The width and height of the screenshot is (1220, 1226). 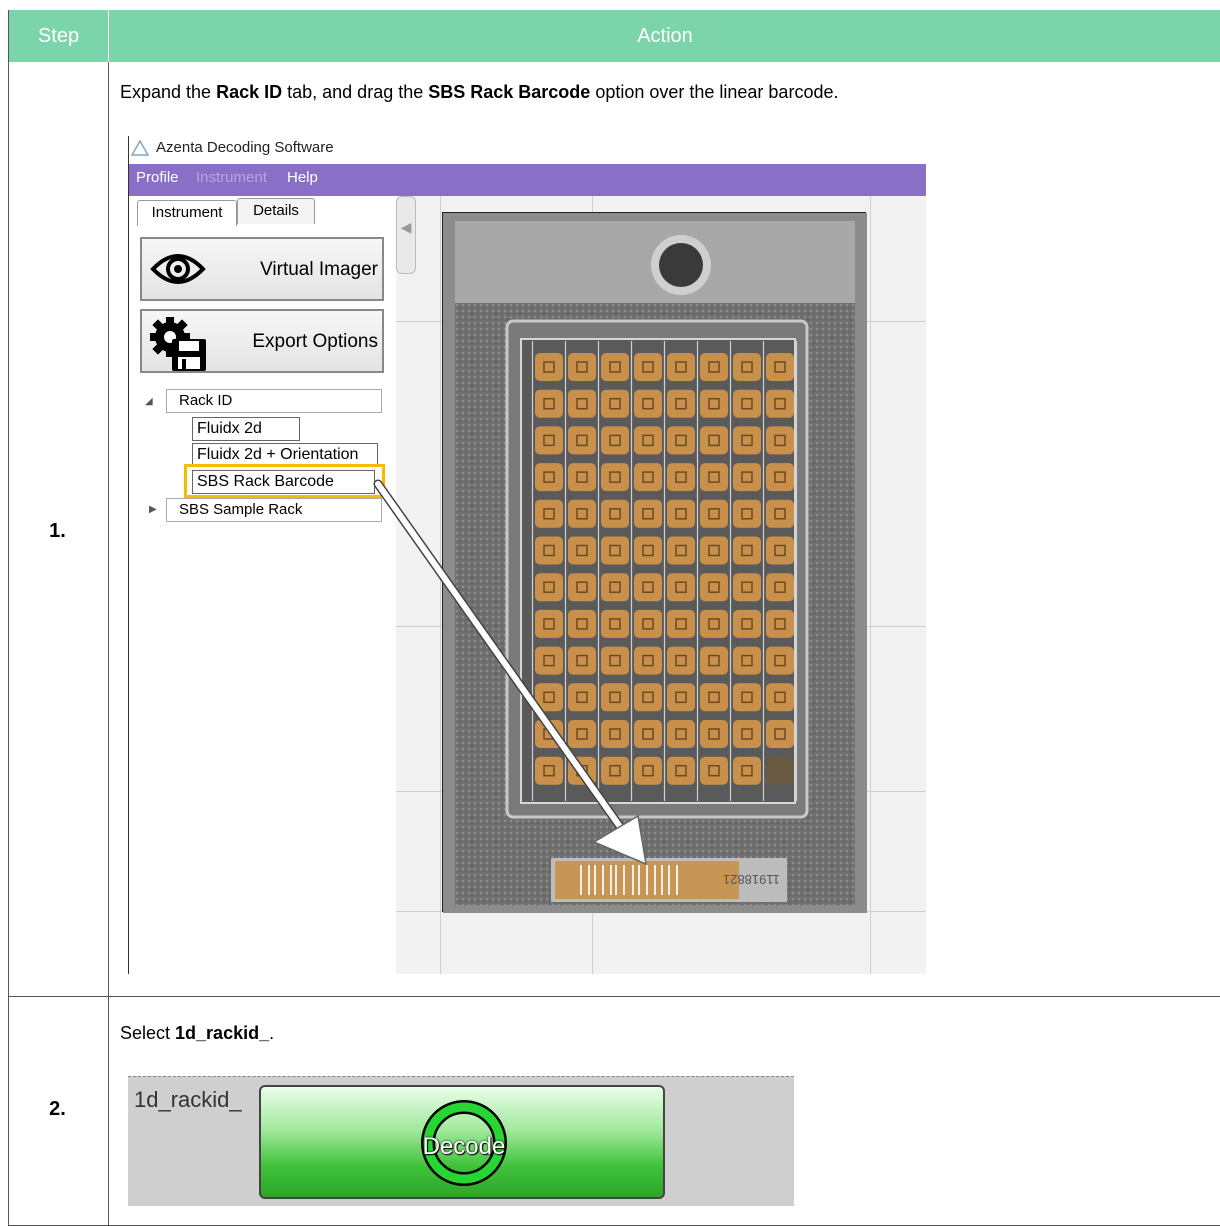 What do you see at coordinates (464, 1146) in the screenshot?
I see `decode-button-label: Decode` at bounding box center [464, 1146].